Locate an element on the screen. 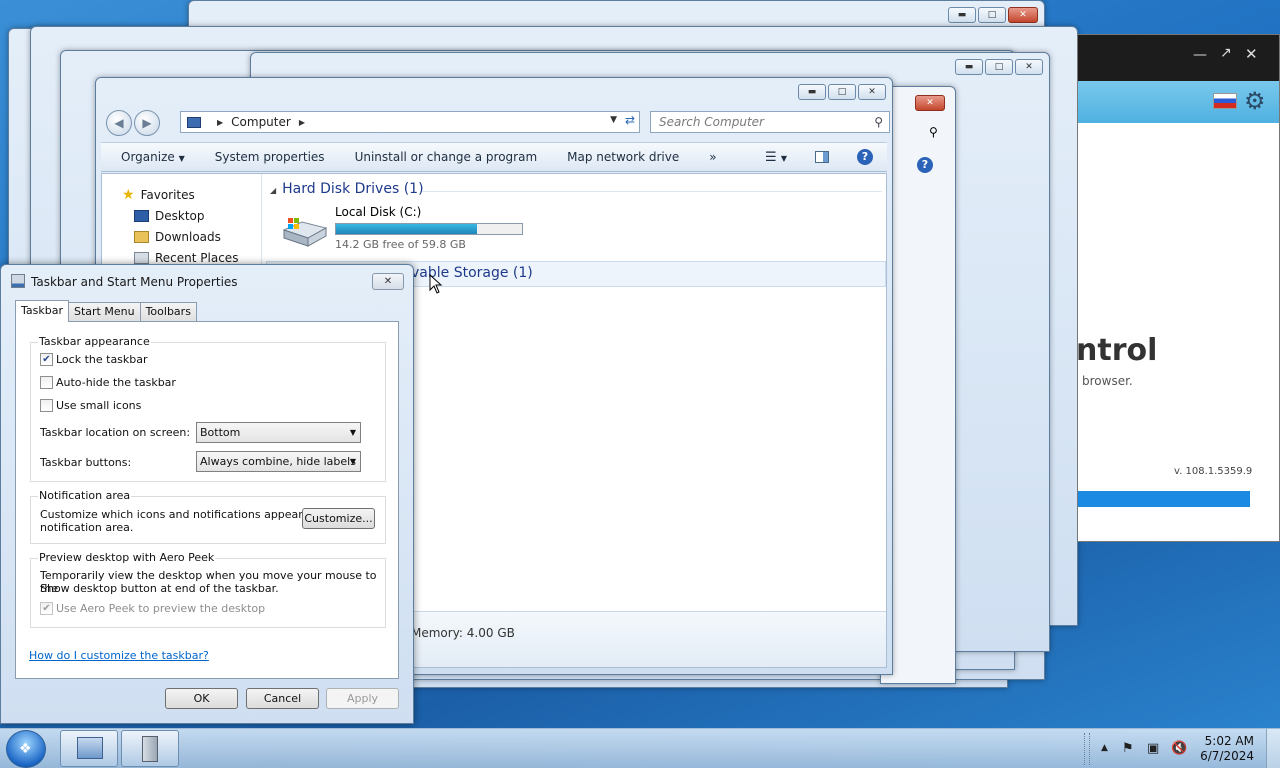  clock-time: 5:02 AM is located at coordinates (1229, 741).